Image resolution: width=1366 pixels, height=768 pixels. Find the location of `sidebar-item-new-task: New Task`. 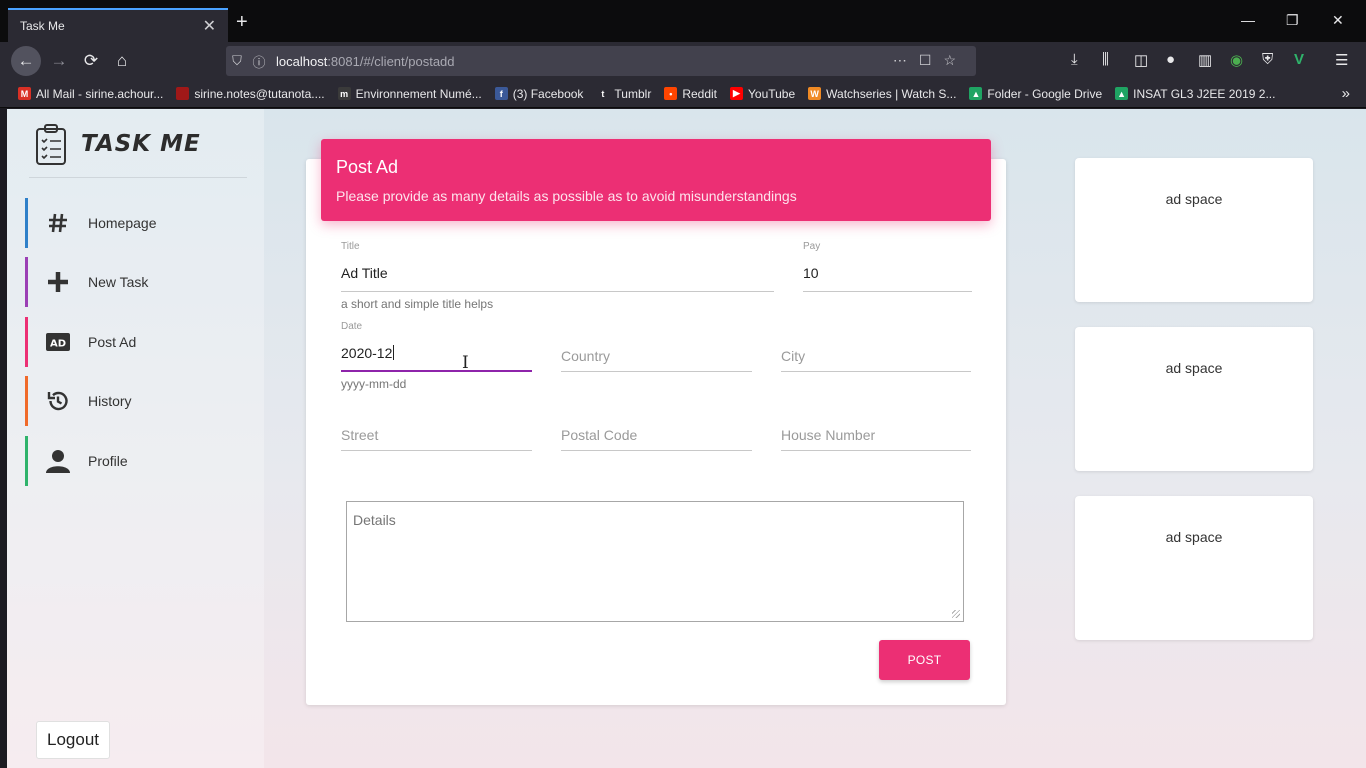

sidebar-item-new-task: New Task is located at coordinates (136, 282).